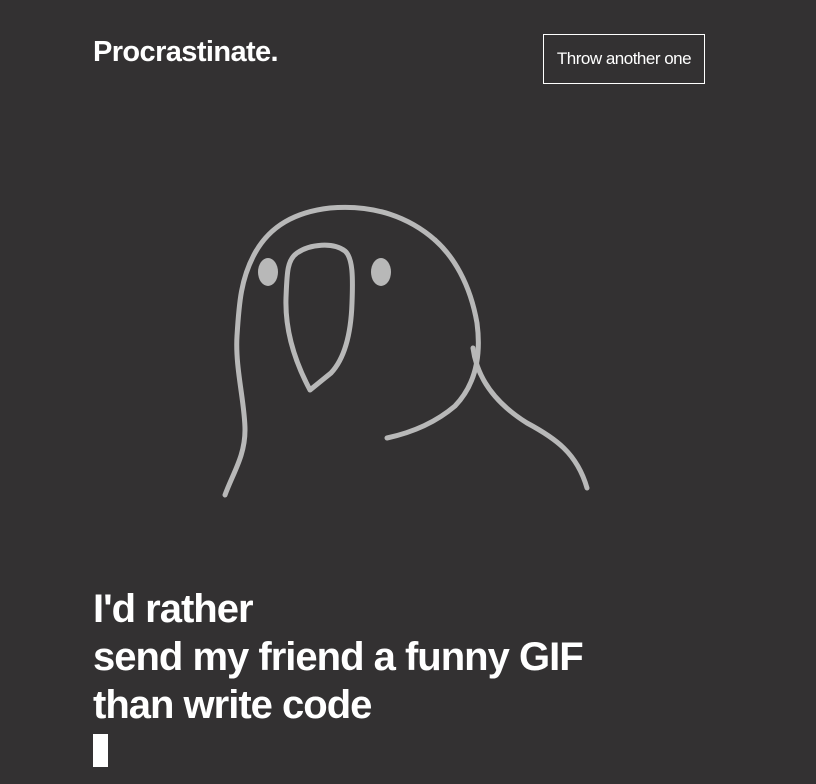 This screenshot has height=784, width=816. Describe the element at coordinates (186, 52) in the screenshot. I see `brand-logo: Procrastinate.` at that location.